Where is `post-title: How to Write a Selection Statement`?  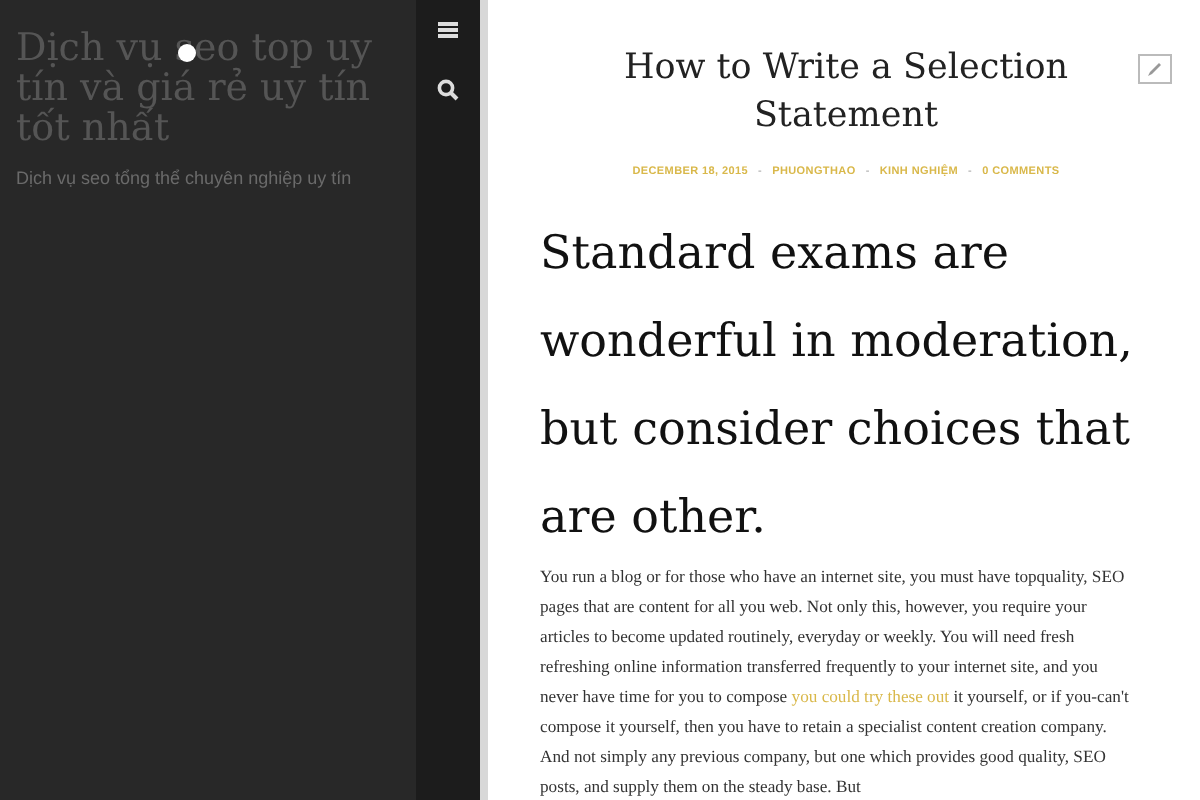
post-title: How to Write a Selection Statement is located at coordinates (846, 93).